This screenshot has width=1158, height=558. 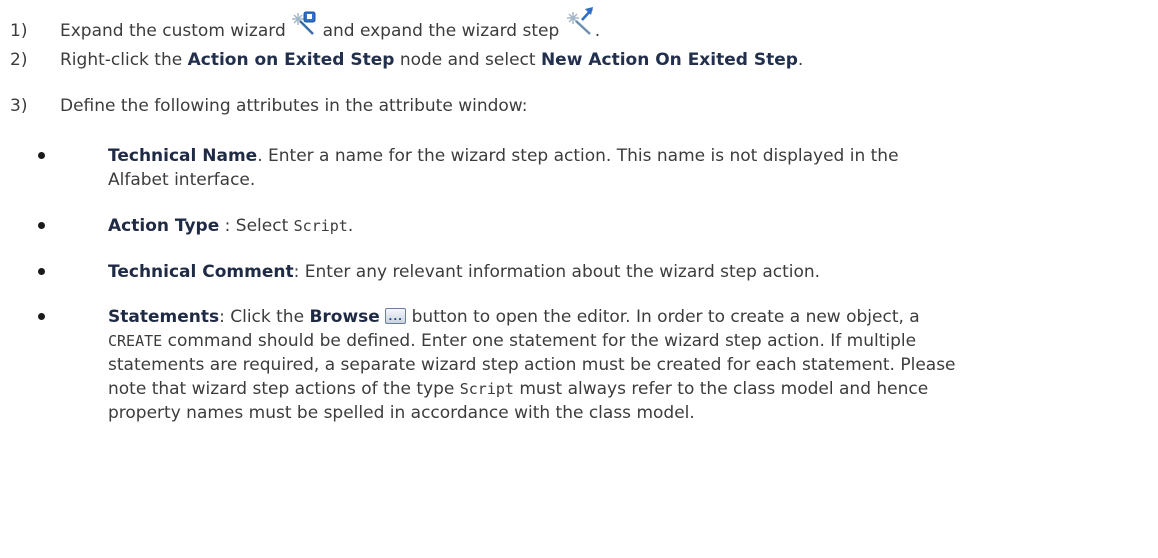 I want to click on browse-label: Browse, so click(x=344, y=317).